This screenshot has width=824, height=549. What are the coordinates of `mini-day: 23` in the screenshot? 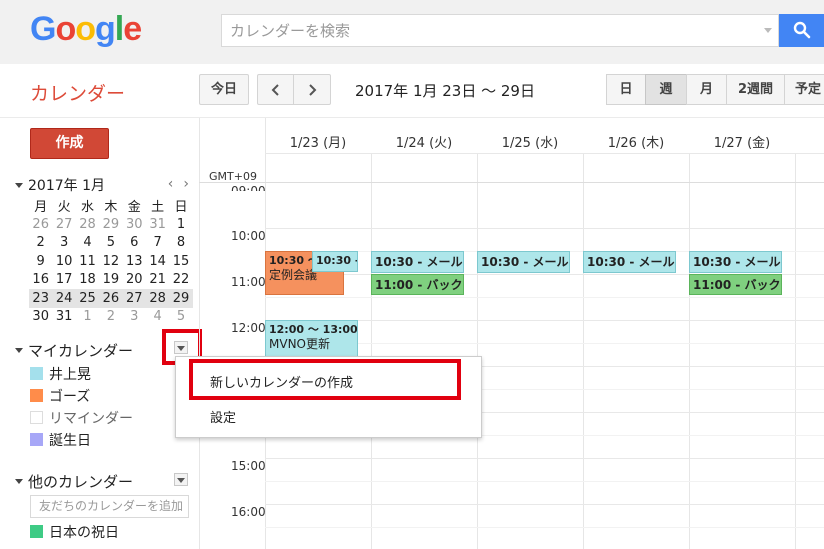 It's located at (41, 298).